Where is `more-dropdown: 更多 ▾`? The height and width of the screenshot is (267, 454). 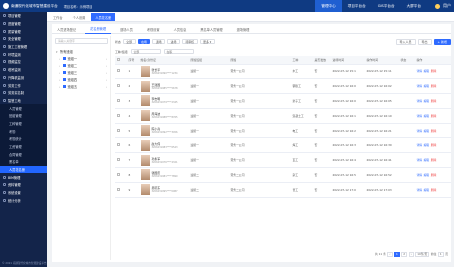 more-dropdown: 更多 ▾ is located at coordinates (207, 41).